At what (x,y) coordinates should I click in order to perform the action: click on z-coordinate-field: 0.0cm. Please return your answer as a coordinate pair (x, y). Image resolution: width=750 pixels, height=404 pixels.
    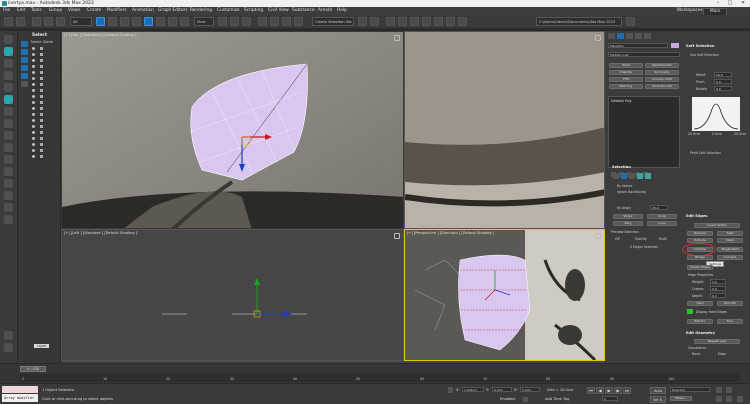
    Looking at the image, I should click on (530, 389).